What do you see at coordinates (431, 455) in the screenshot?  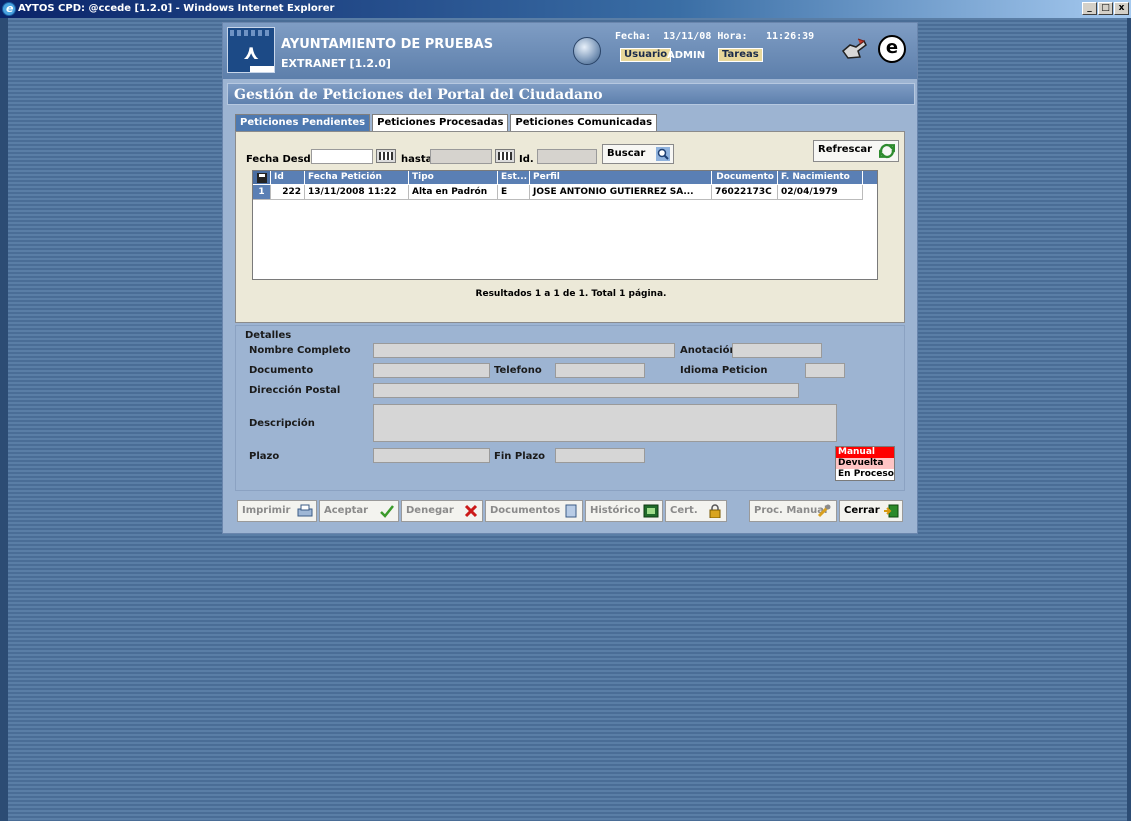 I see `plazo-field` at bounding box center [431, 455].